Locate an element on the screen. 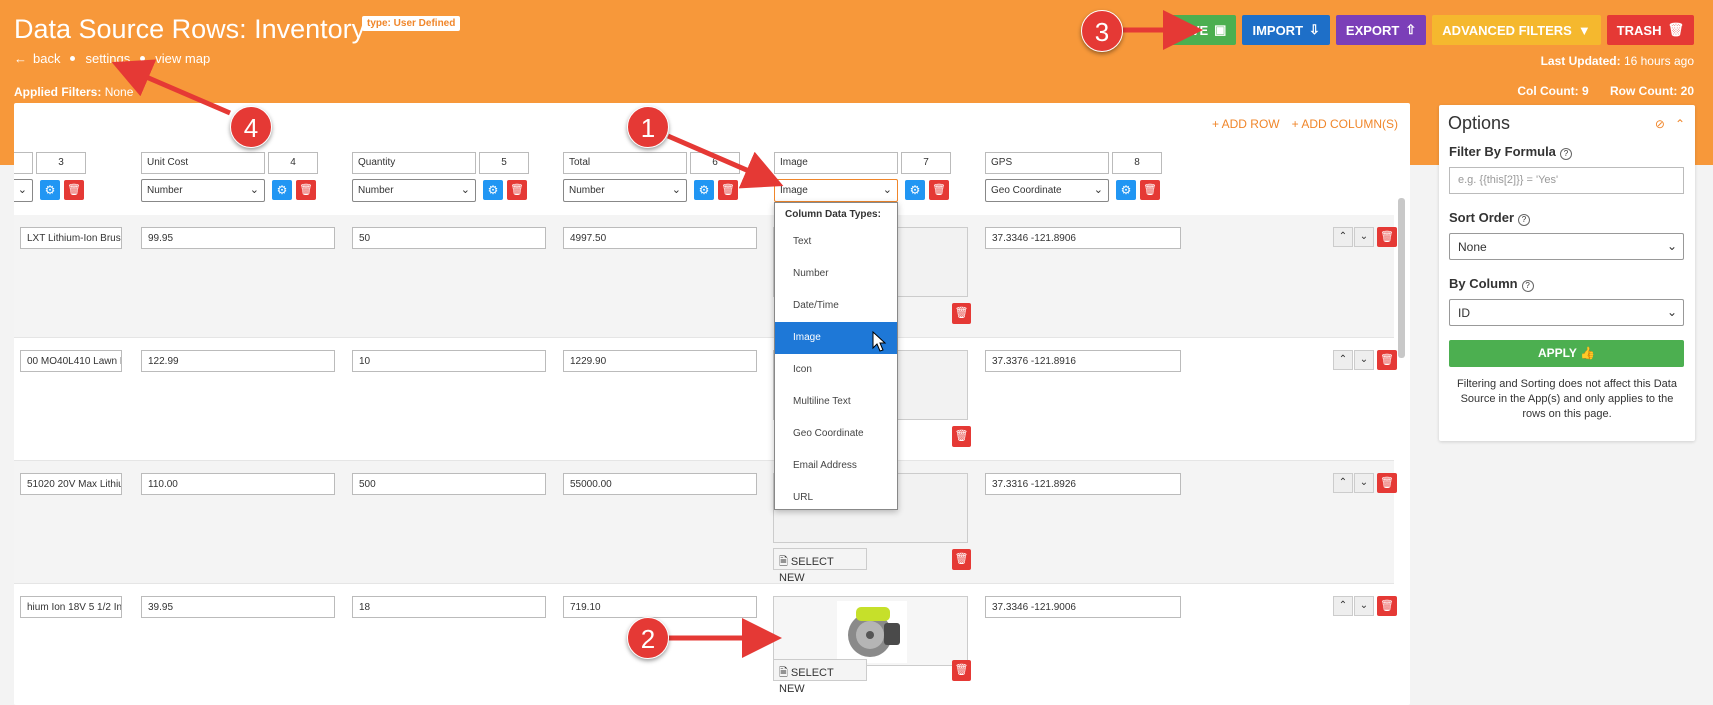 The height and width of the screenshot is (705, 1713). total-cell: 55000.00 is located at coordinates (660, 484).